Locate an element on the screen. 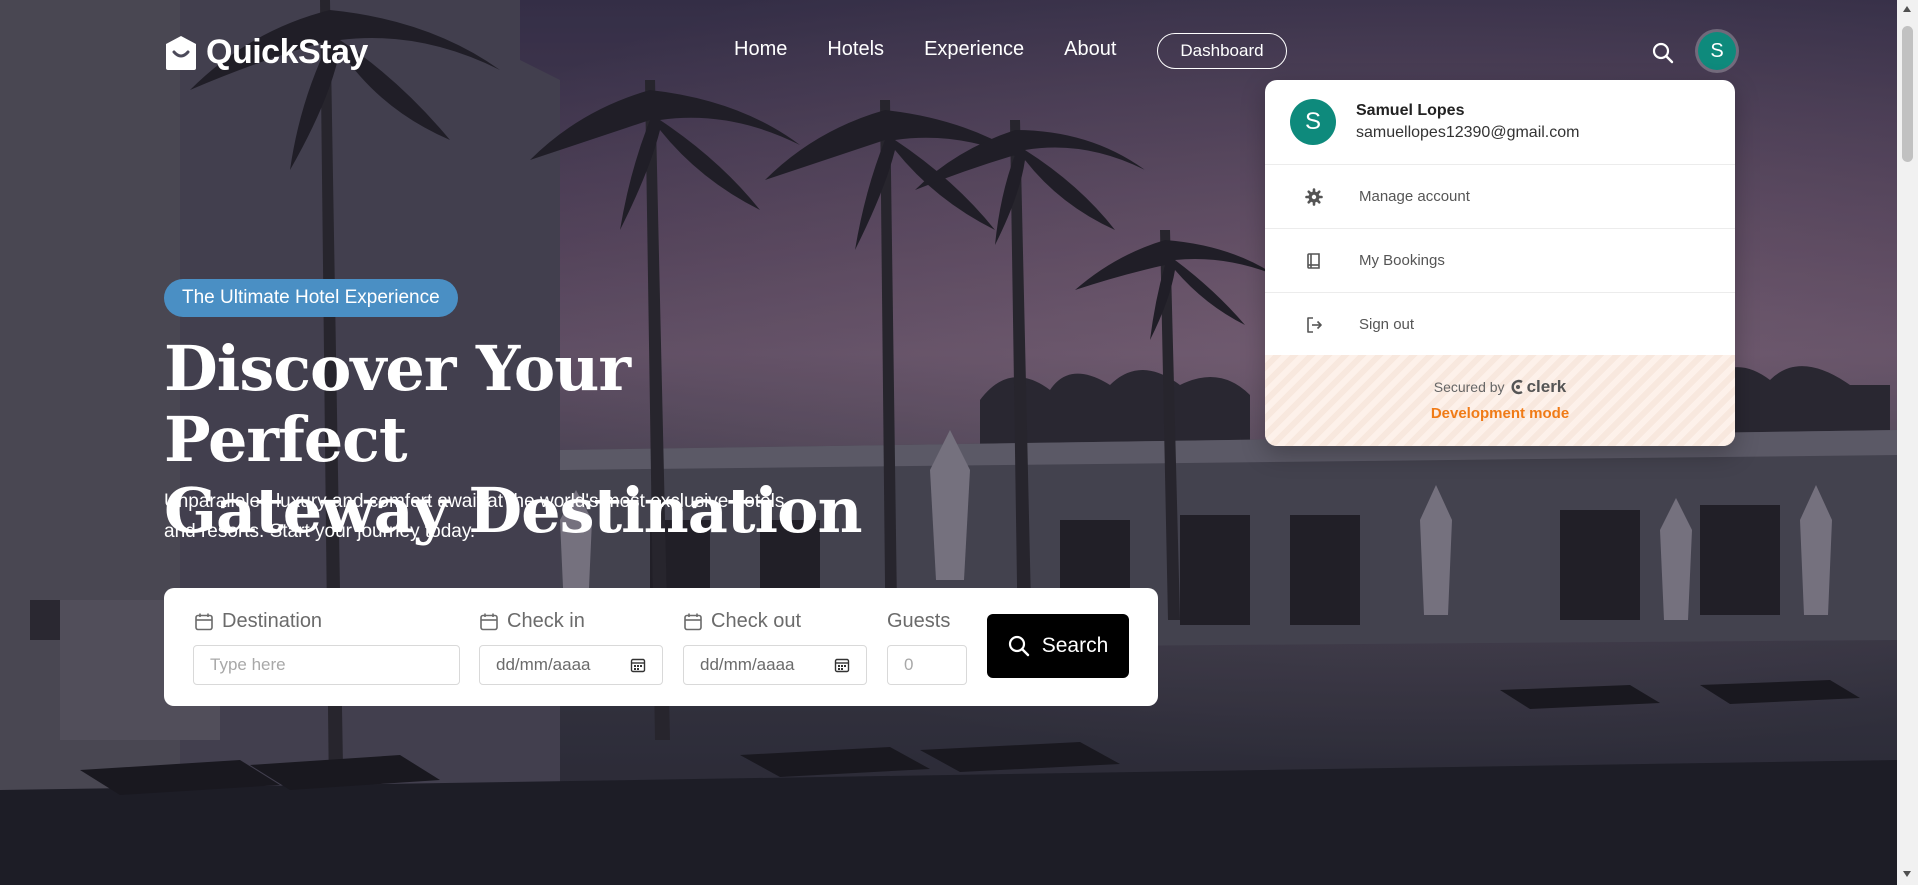 This screenshot has height=885, width=1918. user-avatar-button: S is located at coordinates (1717, 51).